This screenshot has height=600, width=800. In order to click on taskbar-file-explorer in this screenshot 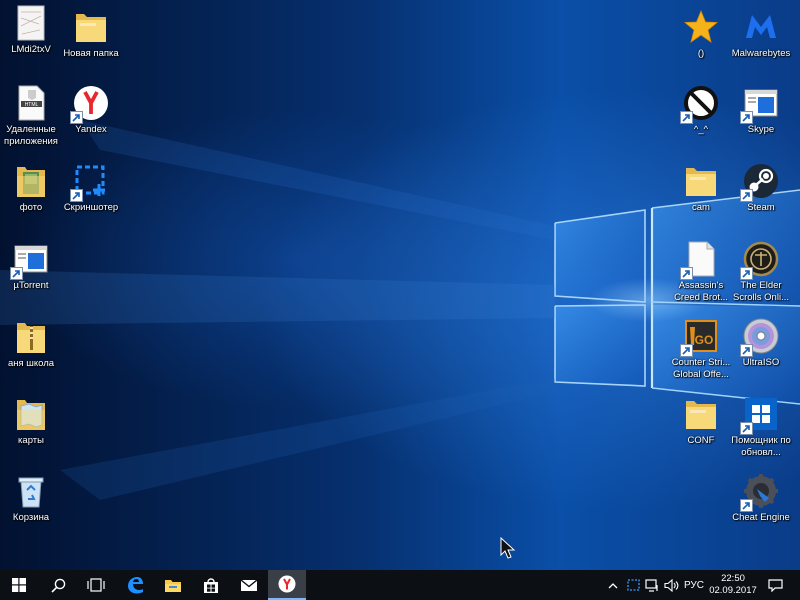, I will do `click(173, 585)`.